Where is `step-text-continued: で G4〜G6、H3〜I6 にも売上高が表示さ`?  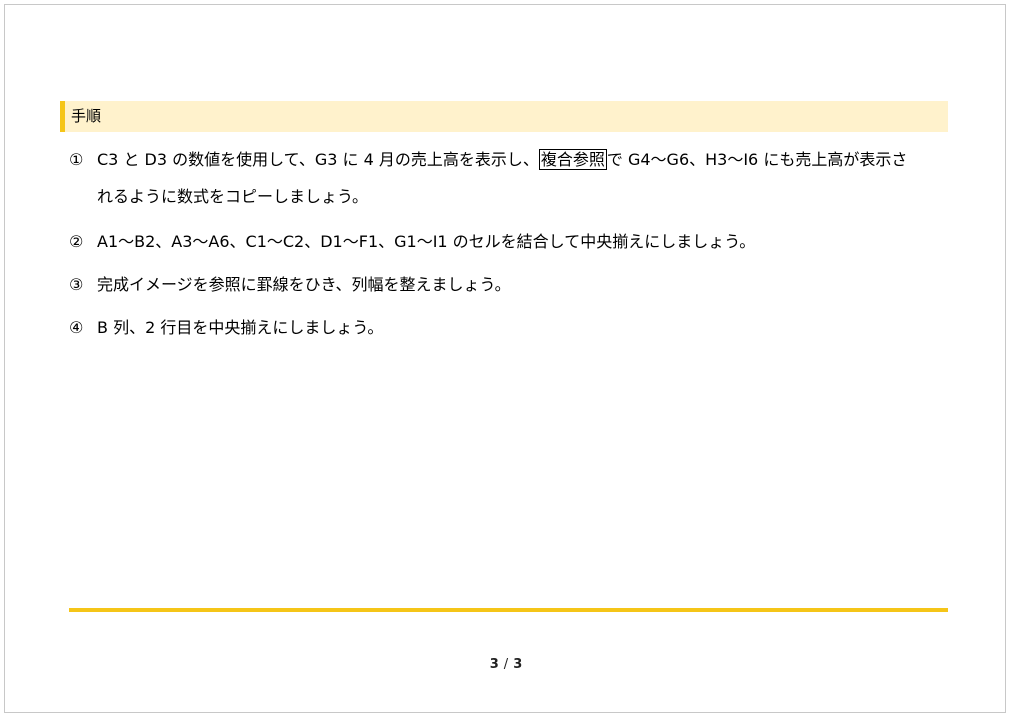 step-text-continued: で G4〜G6、H3〜I6 にも売上高が表示さ is located at coordinates (757, 159).